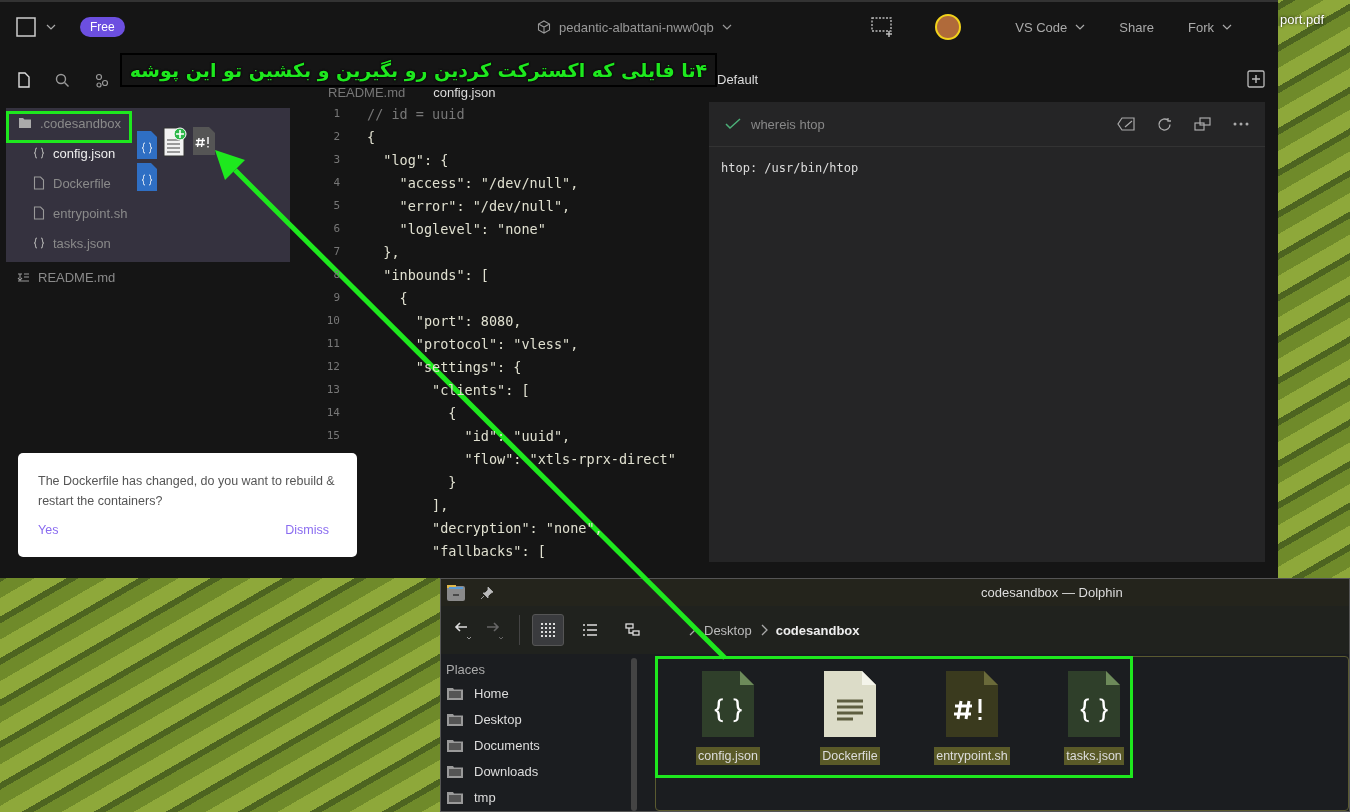 The width and height of the screenshot is (1350, 812). I want to click on places-heading: Places, so click(466, 669).